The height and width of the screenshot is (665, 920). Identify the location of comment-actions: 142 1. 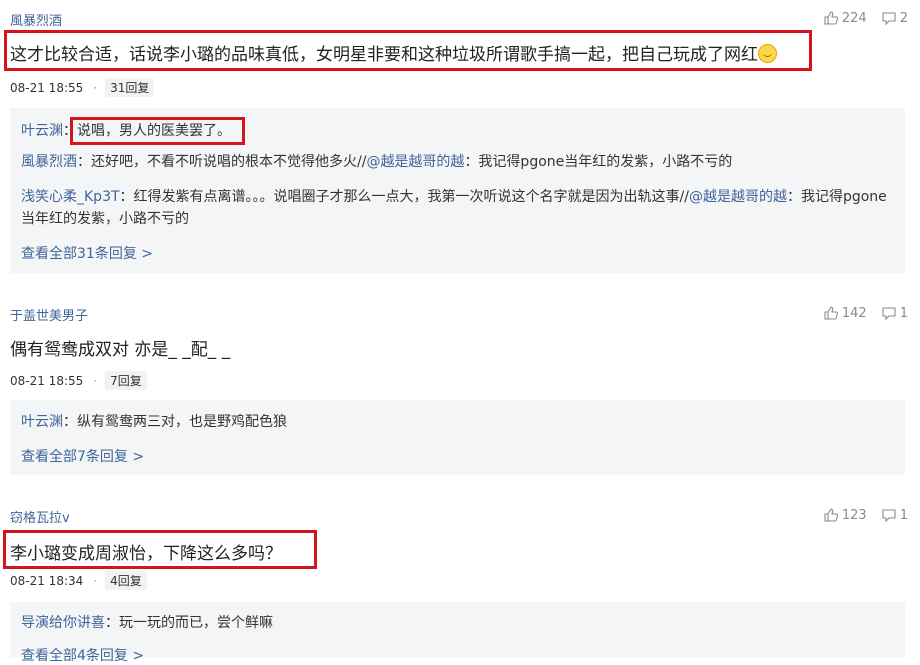
(865, 313).